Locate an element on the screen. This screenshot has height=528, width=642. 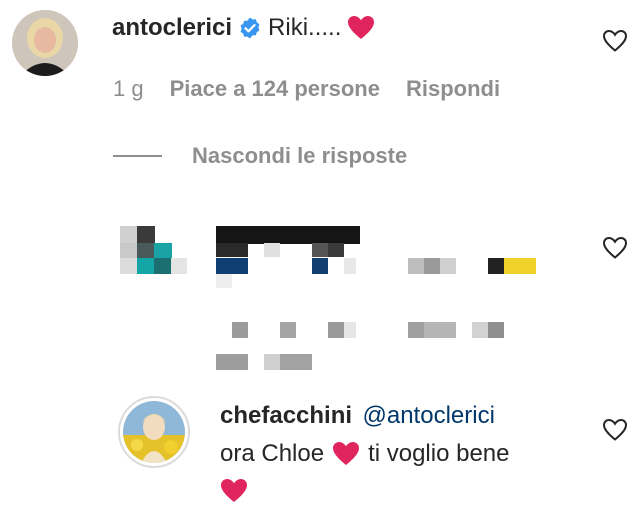
comment-likes-count: Piace a 124 persone is located at coordinates (275, 89).